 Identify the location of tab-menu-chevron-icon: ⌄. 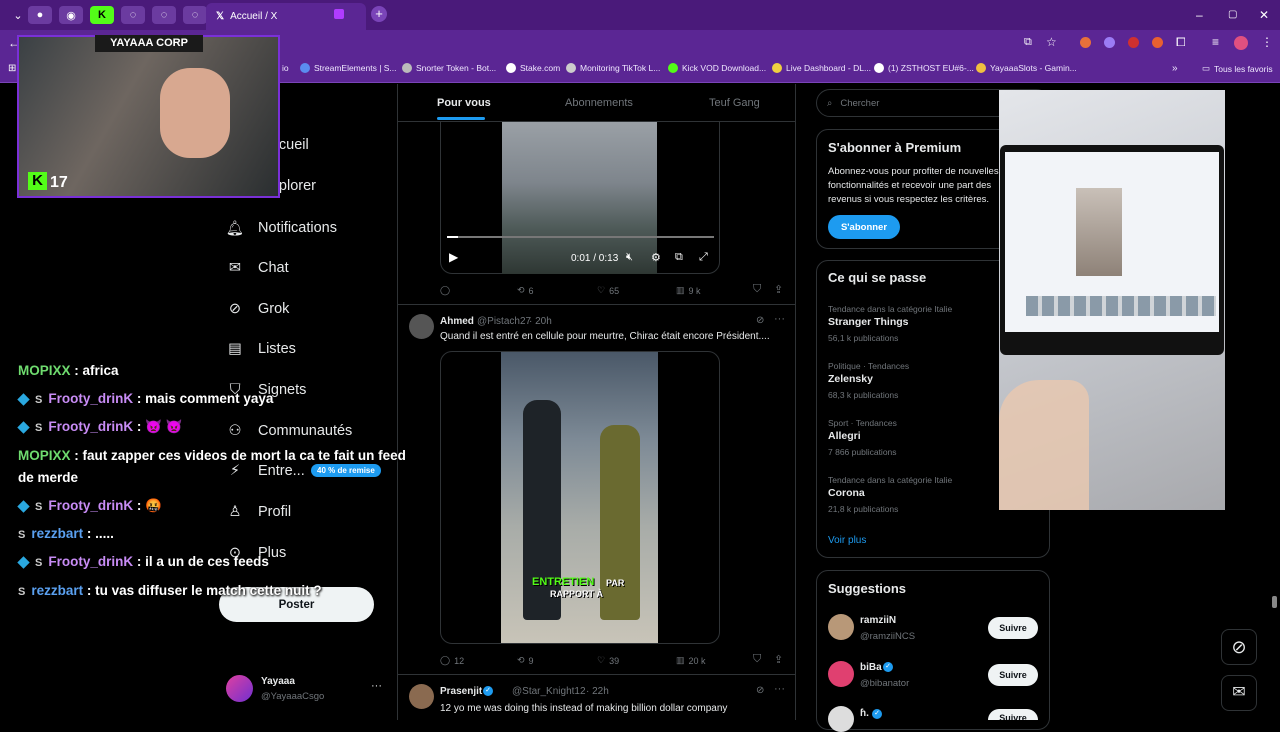
(18, 15).